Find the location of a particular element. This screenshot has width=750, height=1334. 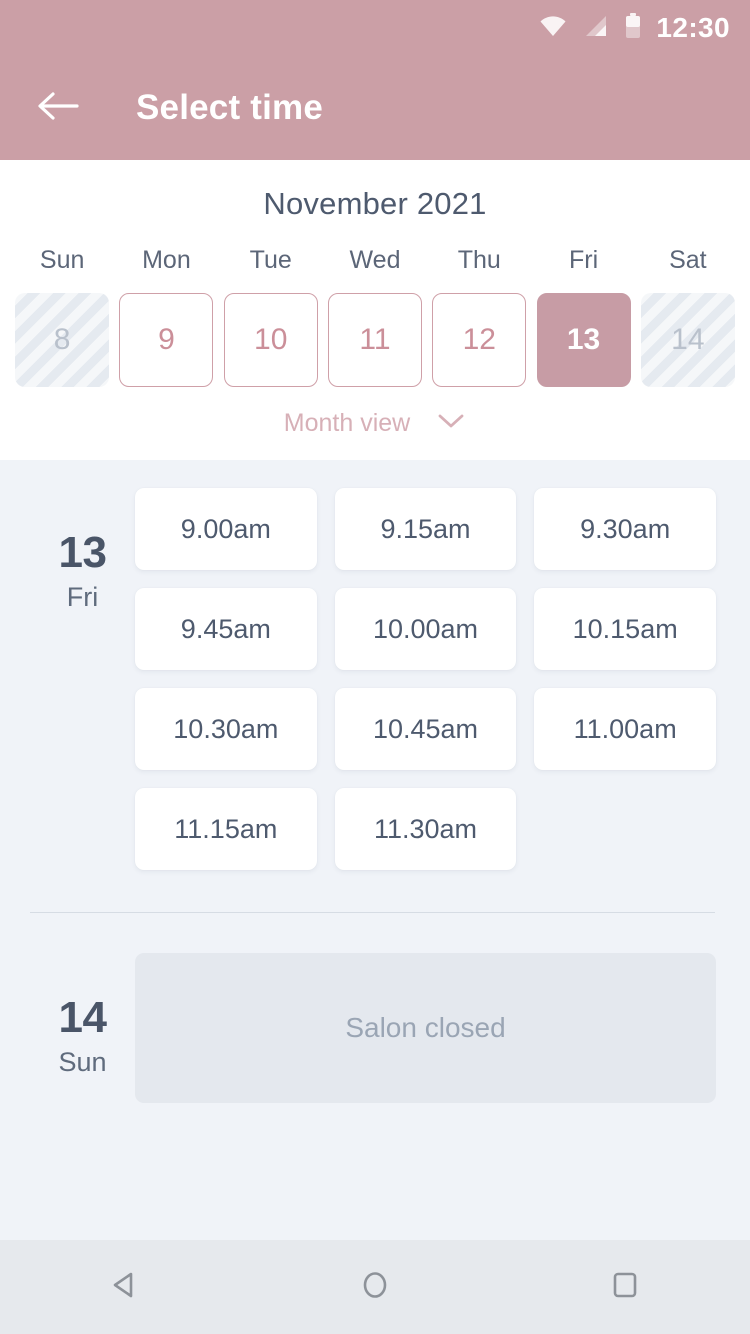

date-cell-container: 11 is located at coordinates (375, 340).